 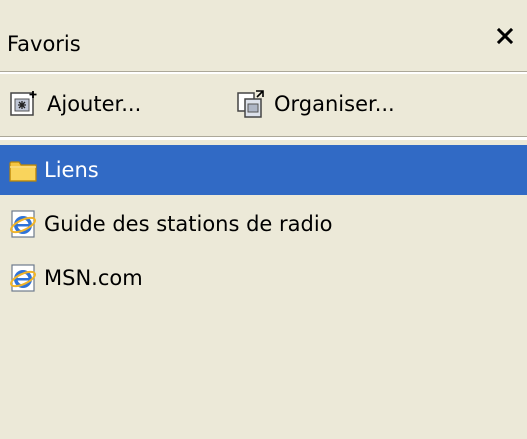 I want to click on list-item-msn: MSN.com, so click(x=263, y=278).